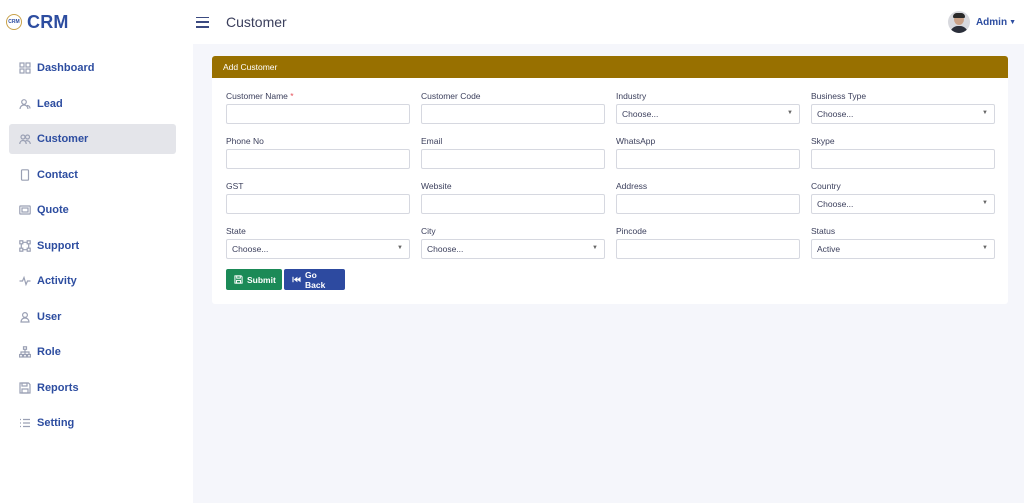  What do you see at coordinates (92, 317) in the screenshot?
I see `sidebar-item-user: User` at bounding box center [92, 317].